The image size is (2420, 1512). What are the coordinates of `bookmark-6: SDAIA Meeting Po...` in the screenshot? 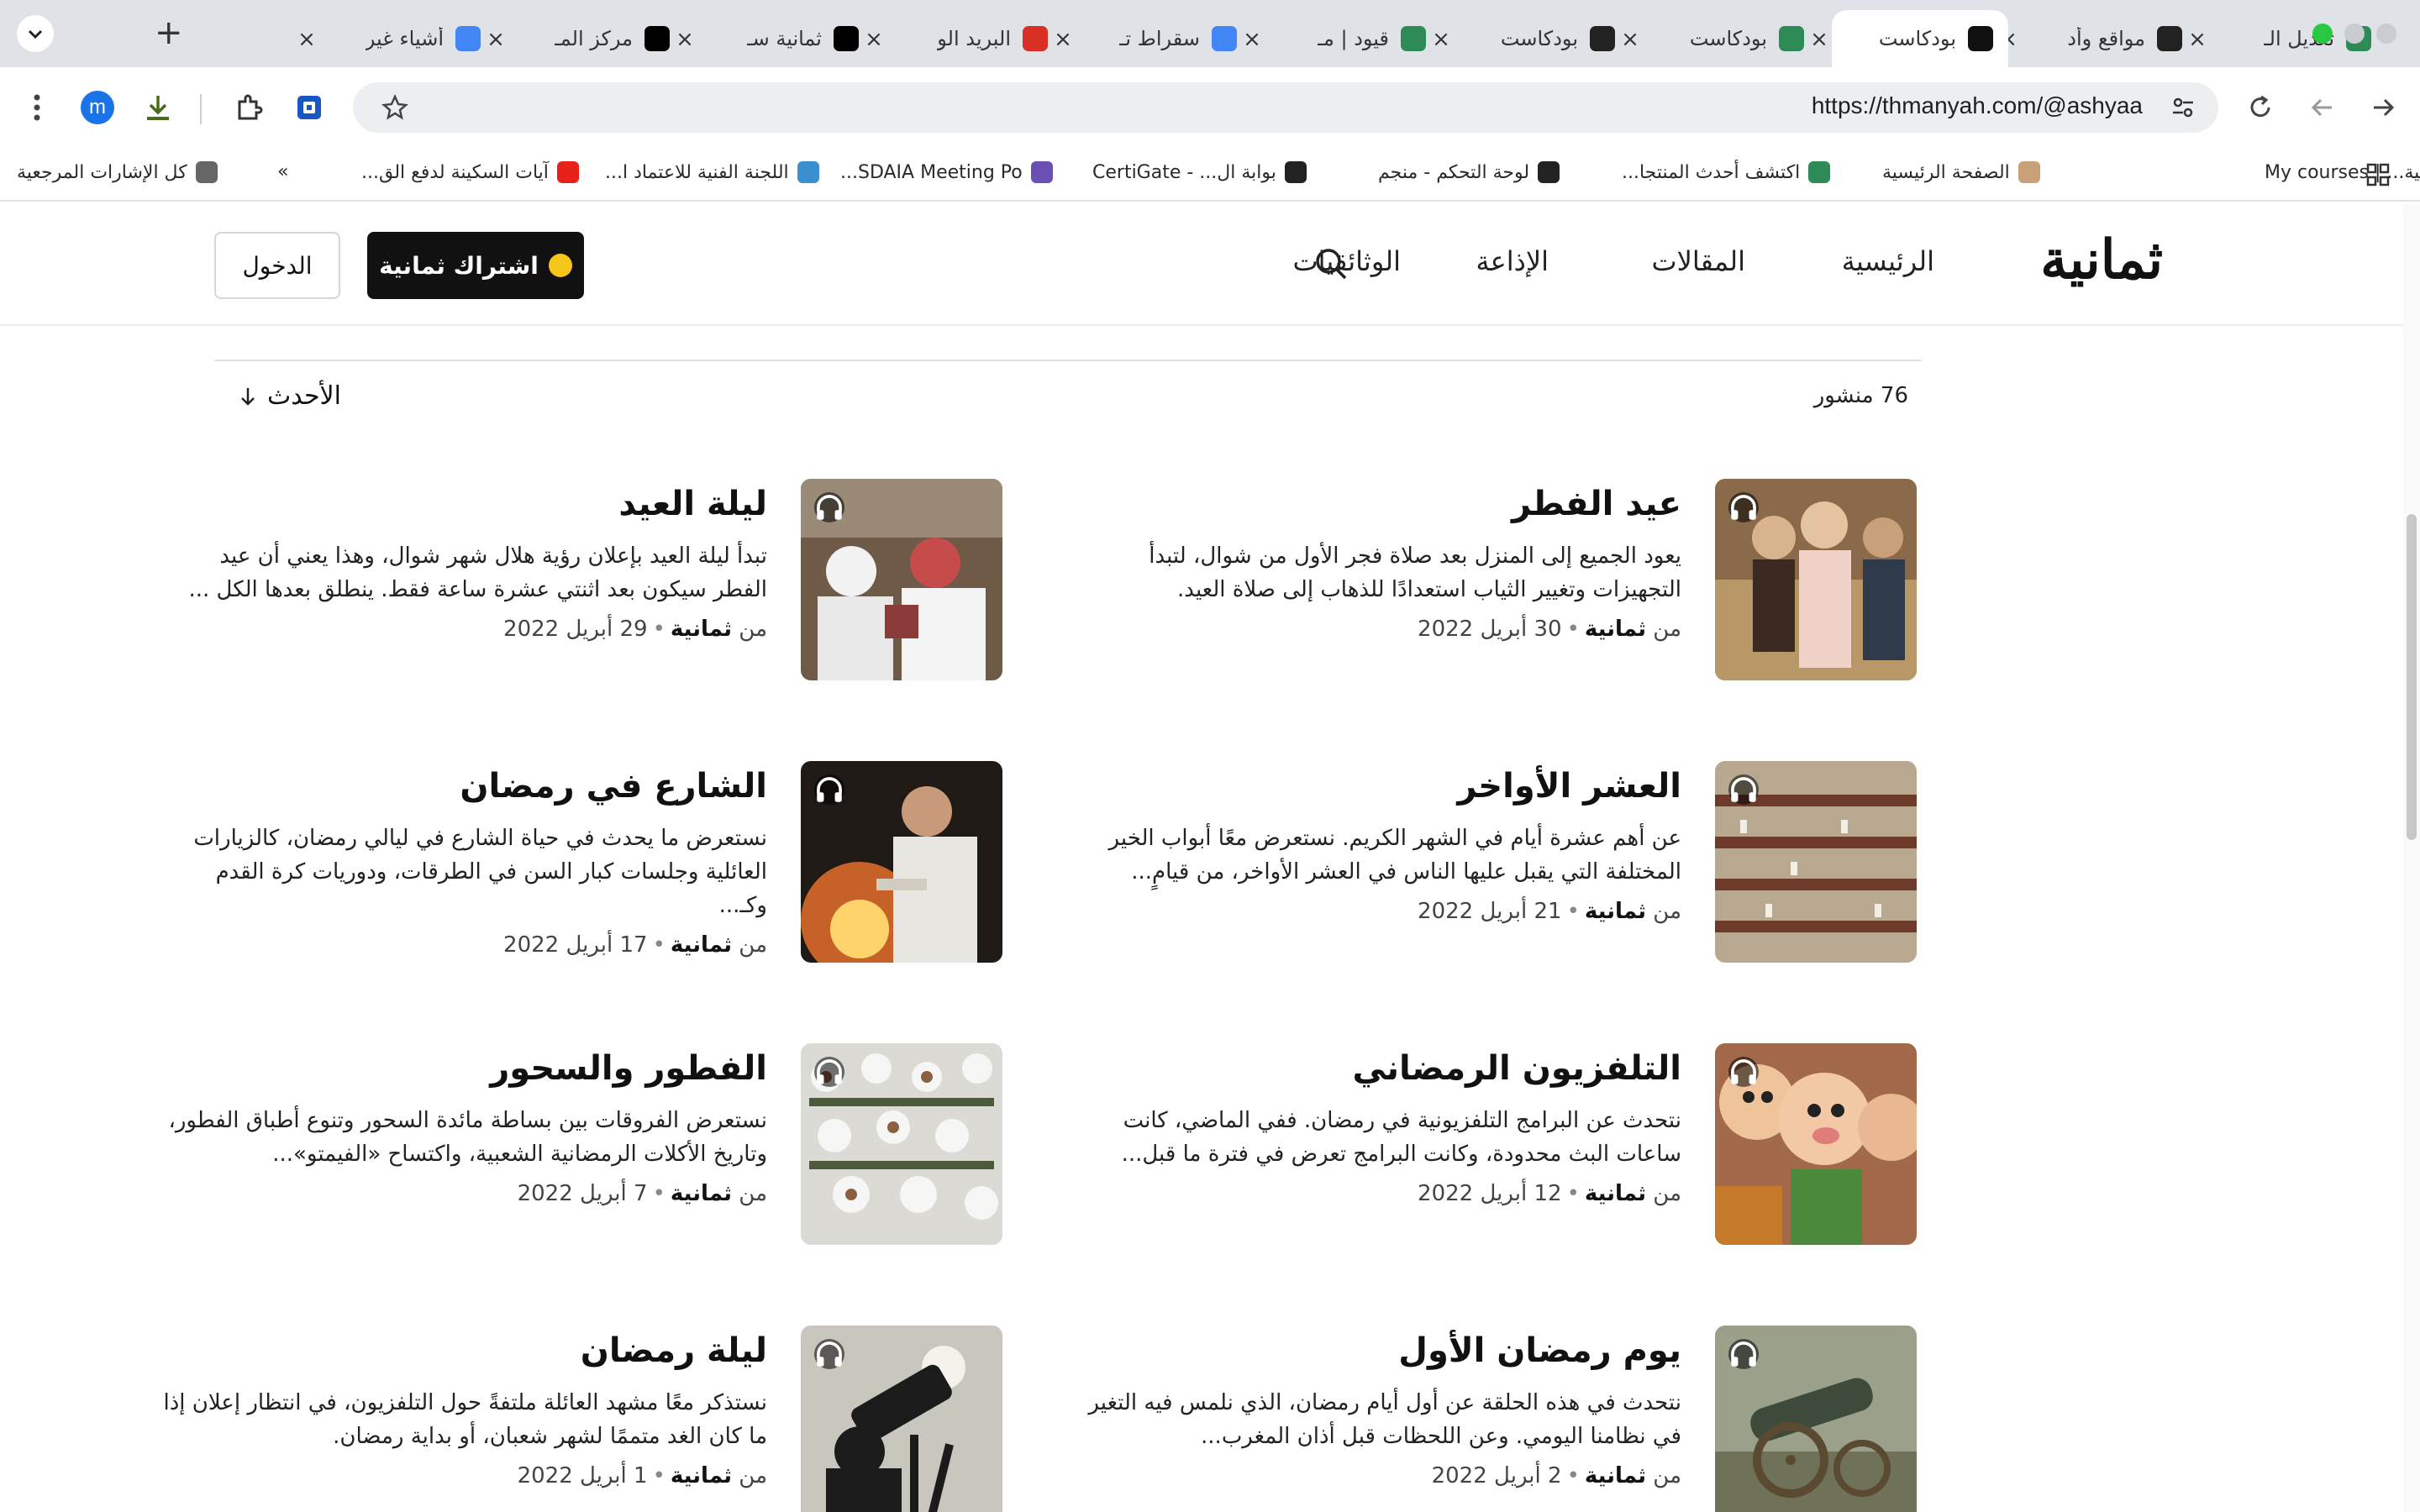 It's located at (946, 172).